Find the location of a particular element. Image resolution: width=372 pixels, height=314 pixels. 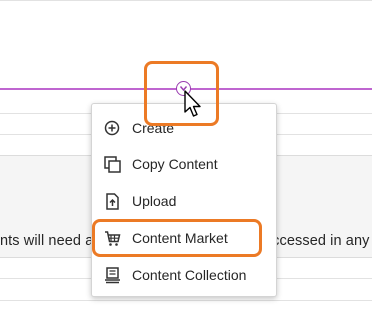

upload-icon is located at coordinates (112, 201).